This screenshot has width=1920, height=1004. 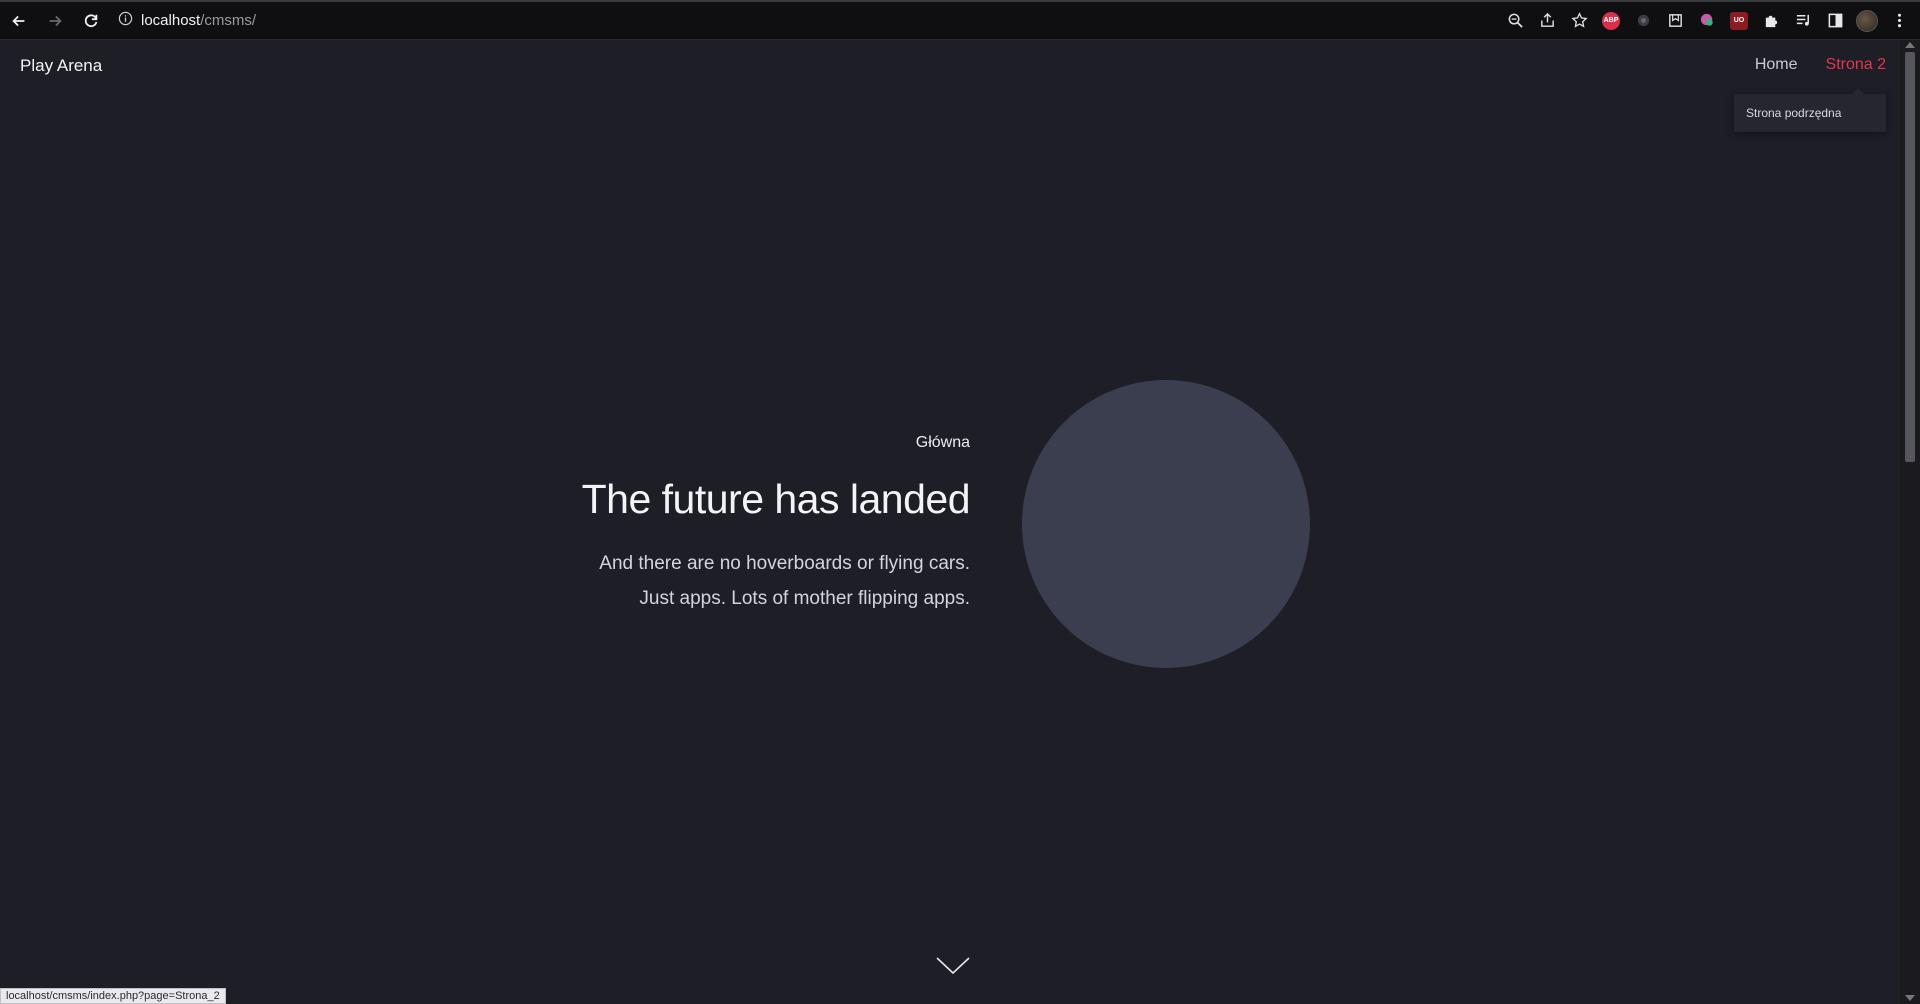 I want to click on browser-toolbar: localhost/cmsms/ ABP UO, so click(x=960, y=19).